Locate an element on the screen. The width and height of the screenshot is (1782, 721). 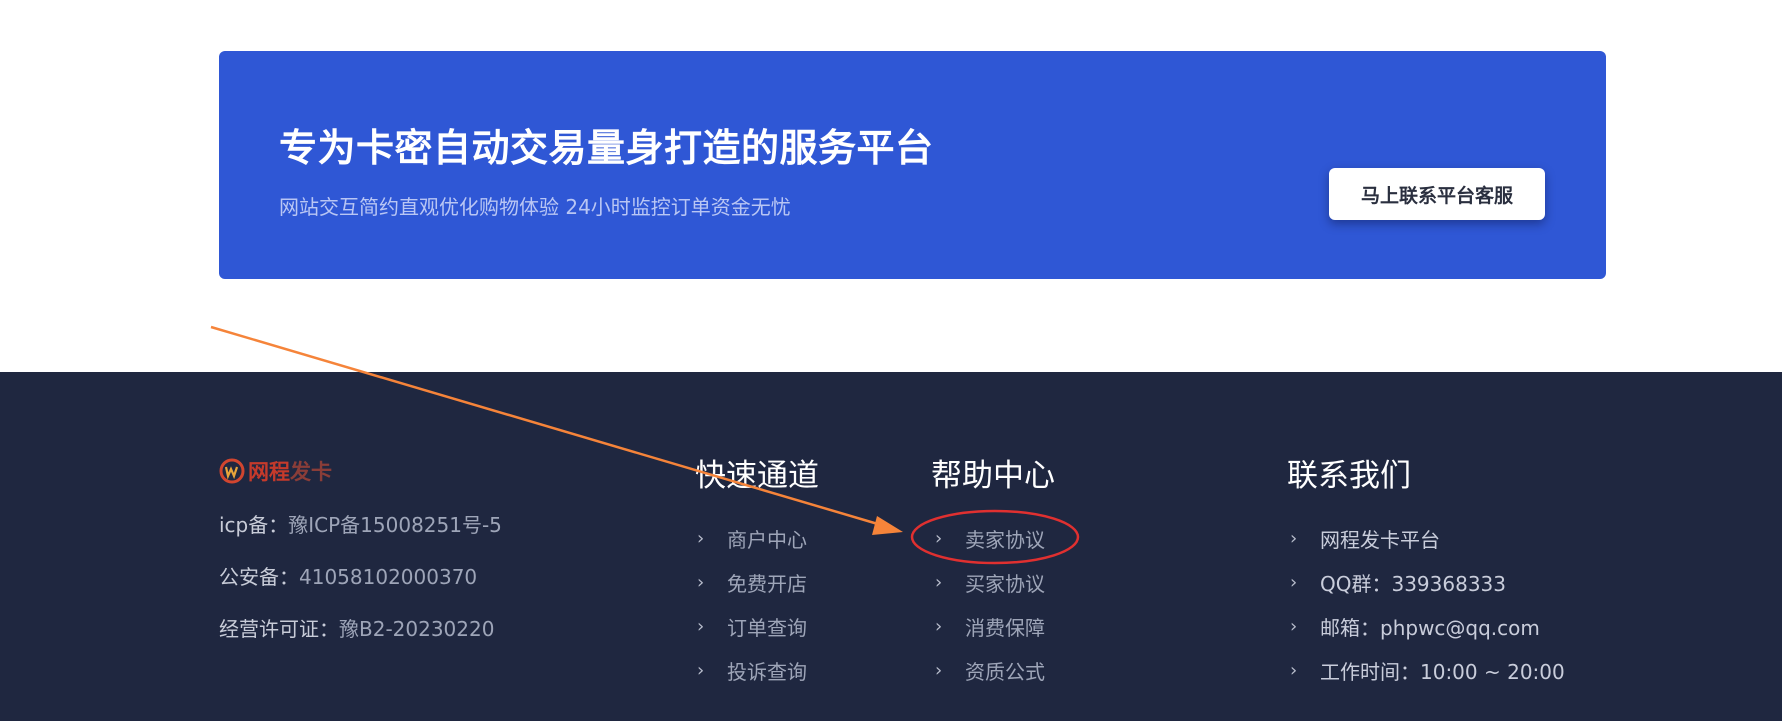
quick-links-list: › 商户中心 › 免费开店 › 订单查询 › 投诉查询 is located at coordinates (752, 604).